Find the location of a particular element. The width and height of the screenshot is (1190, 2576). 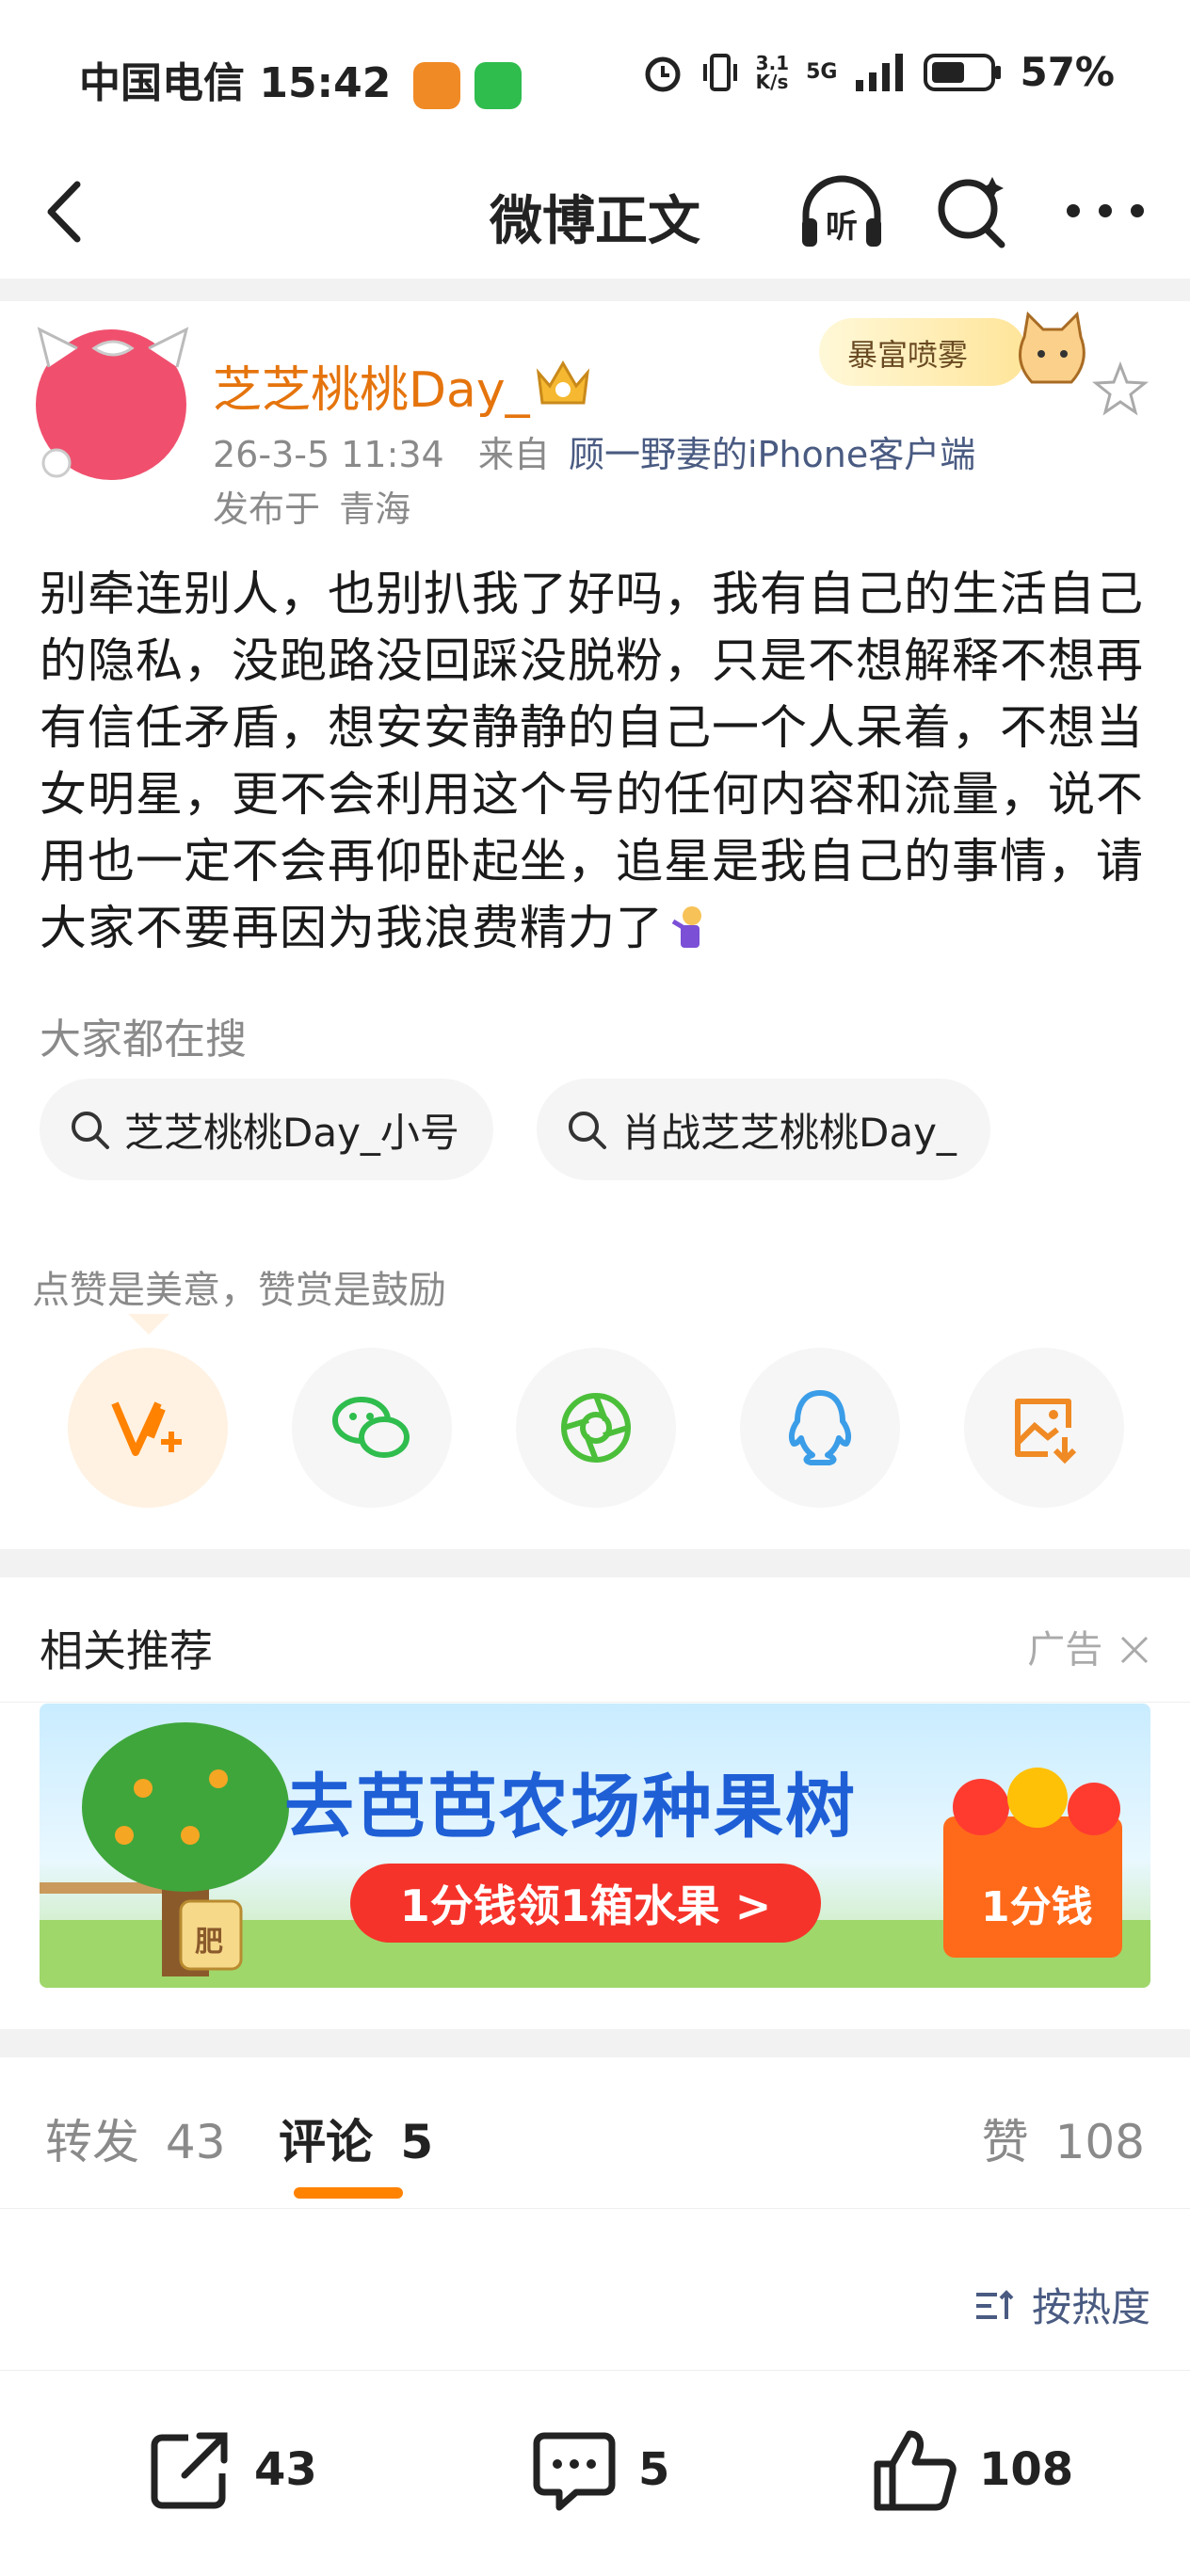

net-speed: 3.1 K/s is located at coordinates (772, 72).